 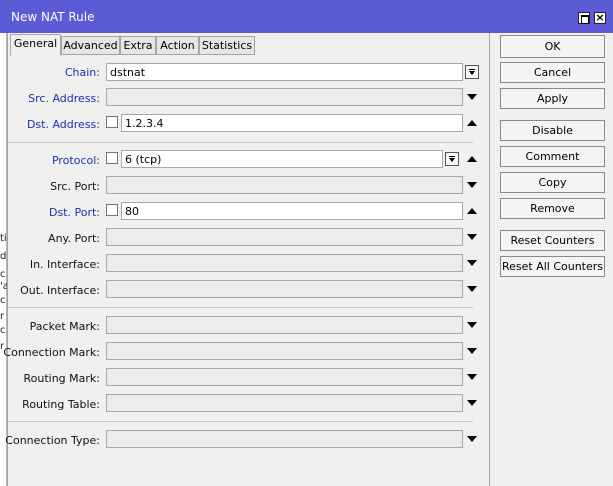 What do you see at coordinates (75, 160) in the screenshot?
I see `protocol-label: Protocol:` at bounding box center [75, 160].